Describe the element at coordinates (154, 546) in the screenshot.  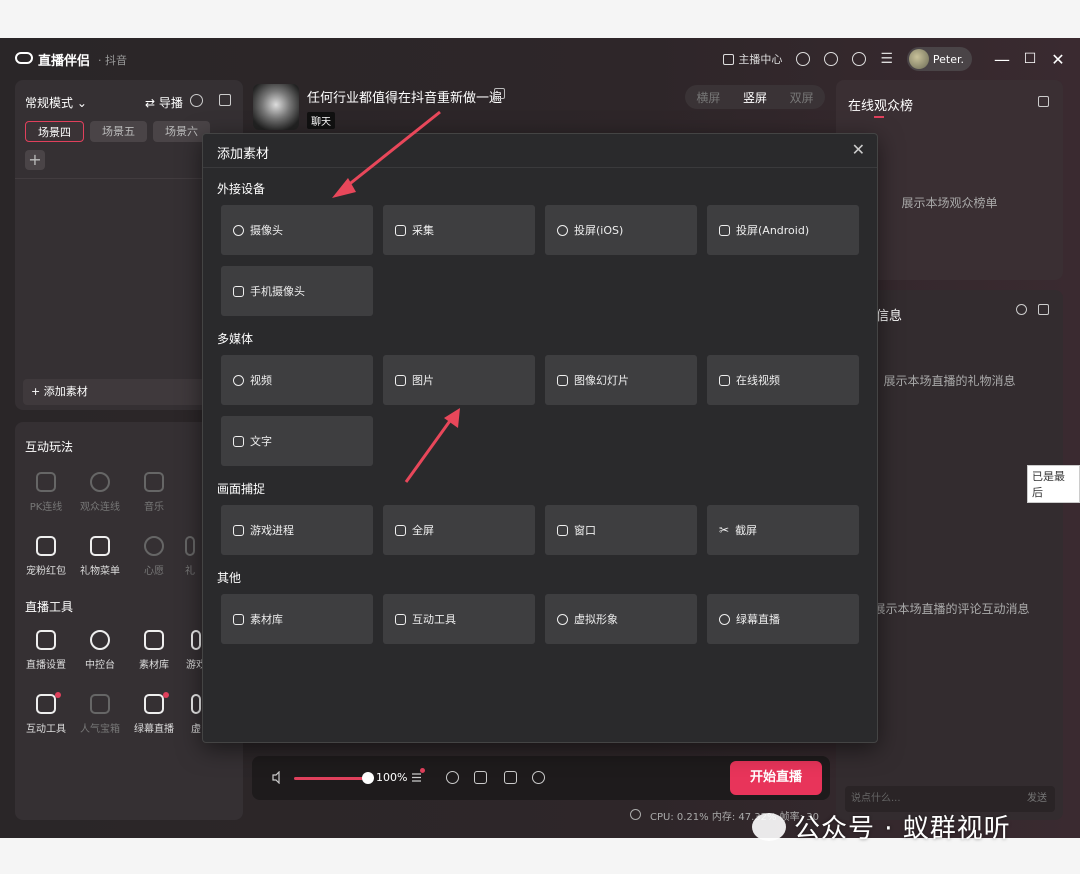
I see `wish-icon` at that location.